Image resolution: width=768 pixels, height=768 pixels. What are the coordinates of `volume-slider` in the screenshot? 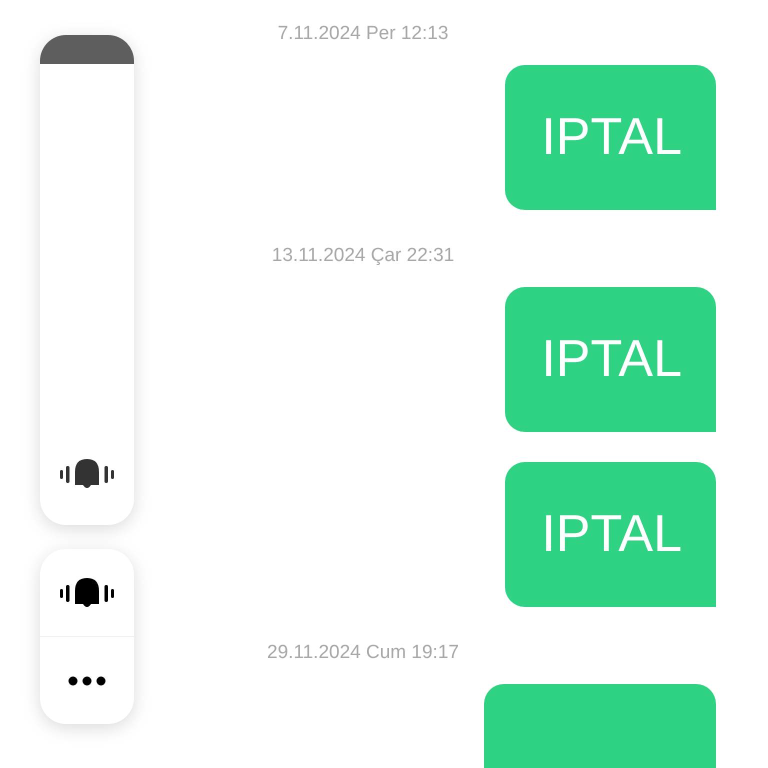 It's located at (87, 280).